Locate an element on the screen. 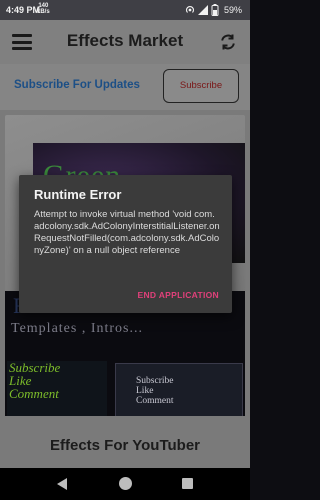 This screenshot has width=320, height=500. effect-thumbnail-left: Subscribe Like Comment is located at coordinates (57, 388).